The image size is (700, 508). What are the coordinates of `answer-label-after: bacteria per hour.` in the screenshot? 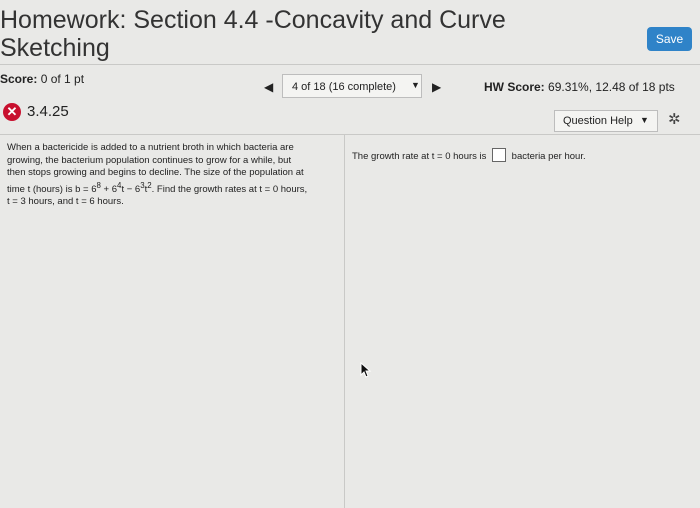 It's located at (548, 156).